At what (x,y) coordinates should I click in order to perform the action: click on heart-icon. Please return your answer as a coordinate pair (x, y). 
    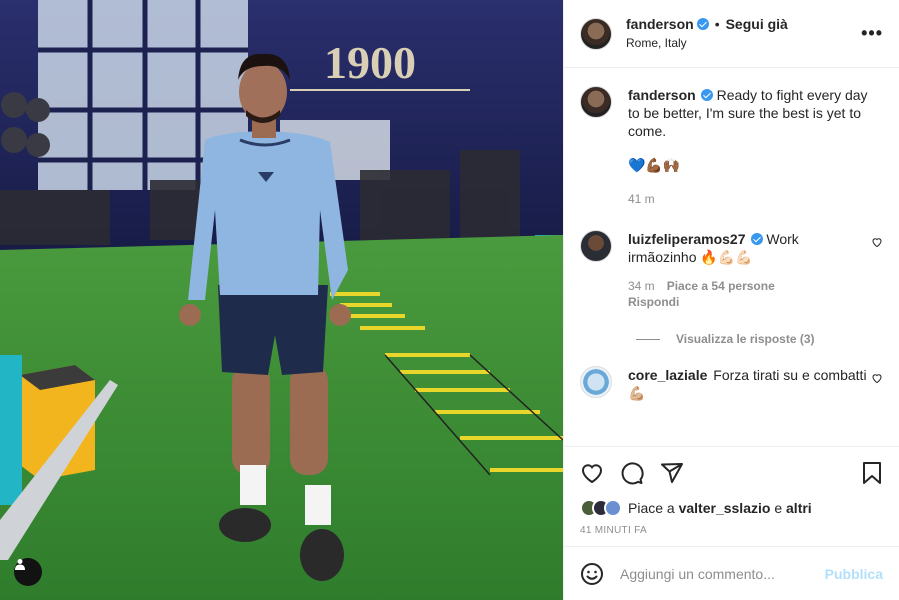
    Looking at the image, I should click on (592, 474).